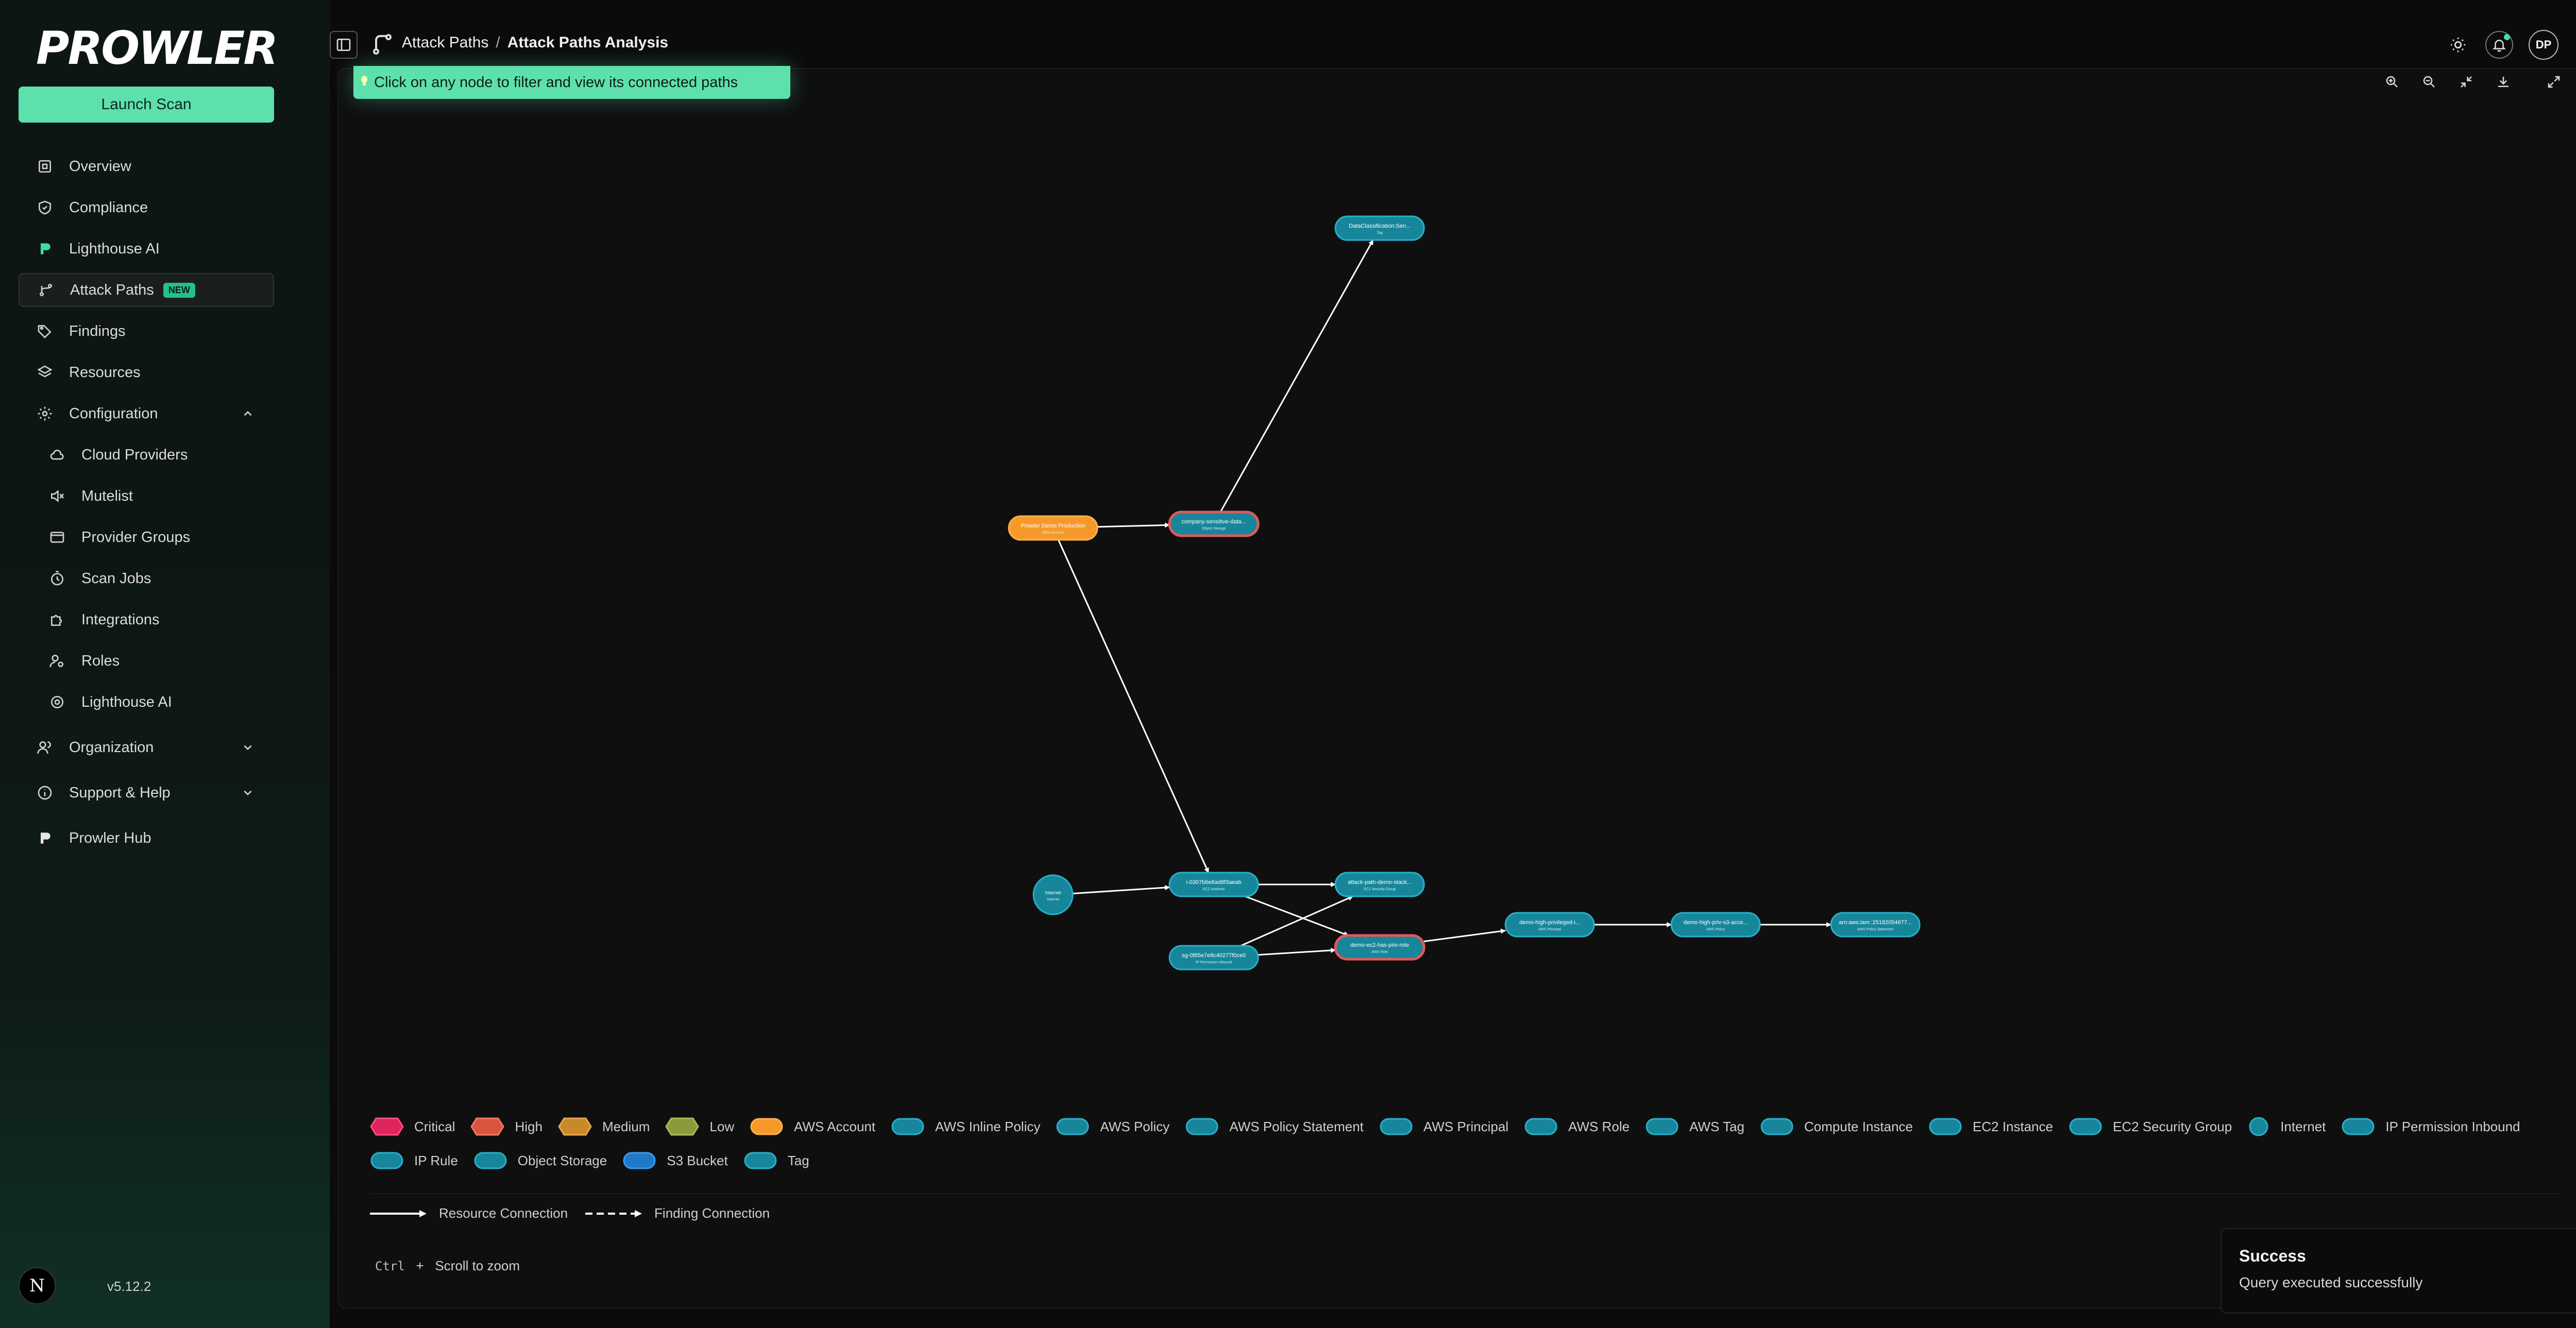 The height and width of the screenshot is (1328, 2576). Describe the element at coordinates (398, 1213) in the screenshot. I see `solid-arrow-icon` at that location.